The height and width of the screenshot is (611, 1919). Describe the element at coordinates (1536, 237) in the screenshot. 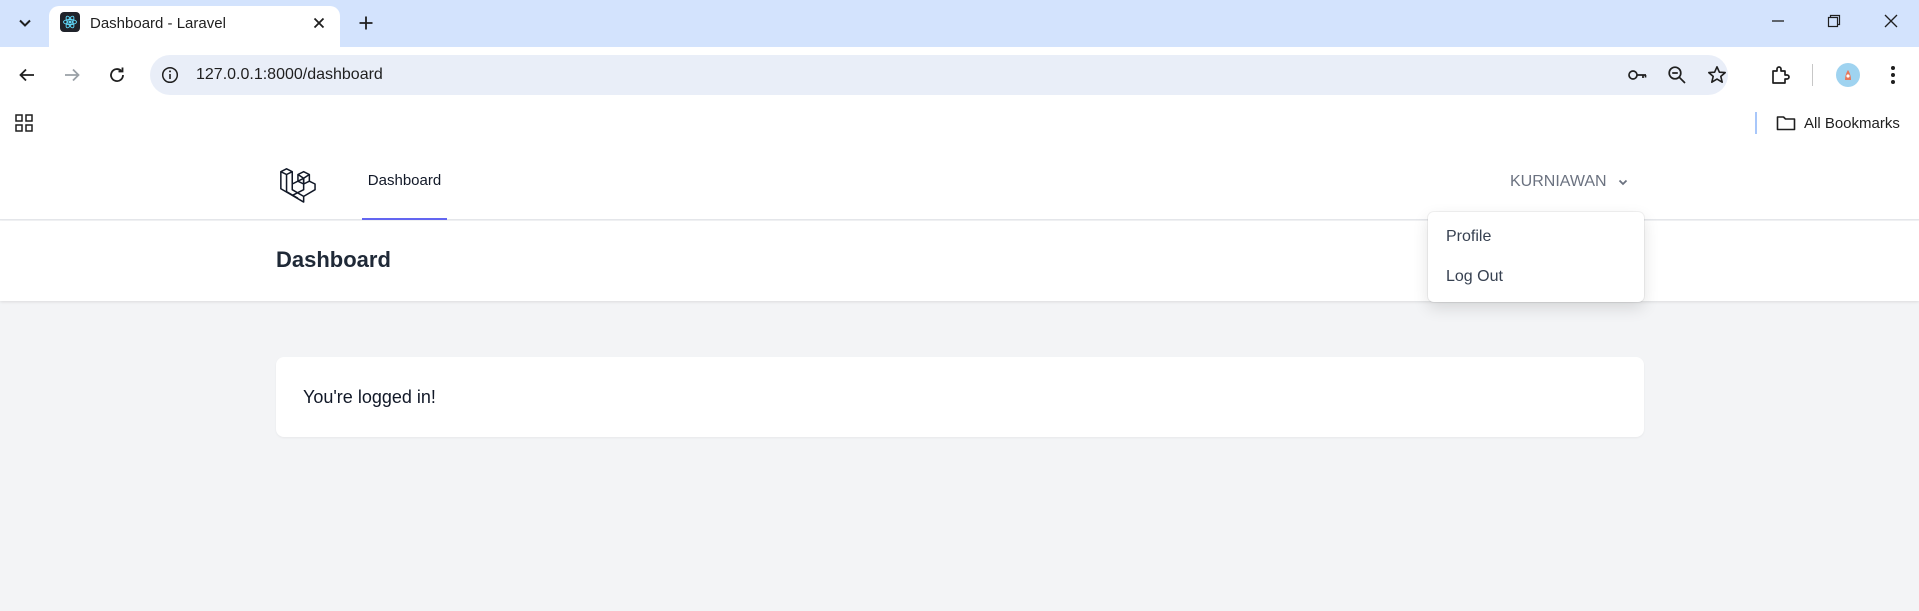

I see `menu-item-profile: Profile` at that location.